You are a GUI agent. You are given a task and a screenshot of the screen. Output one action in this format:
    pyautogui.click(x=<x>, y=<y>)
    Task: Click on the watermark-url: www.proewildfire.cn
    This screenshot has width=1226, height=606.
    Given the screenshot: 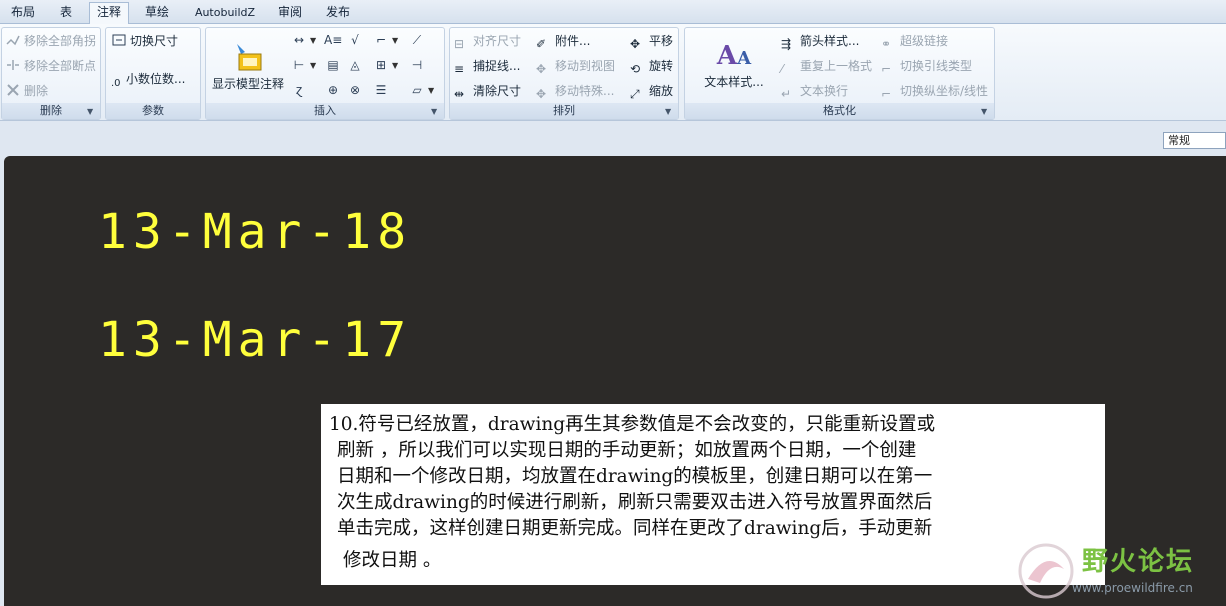 What is the action you would take?
    pyautogui.click(x=1132, y=588)
    